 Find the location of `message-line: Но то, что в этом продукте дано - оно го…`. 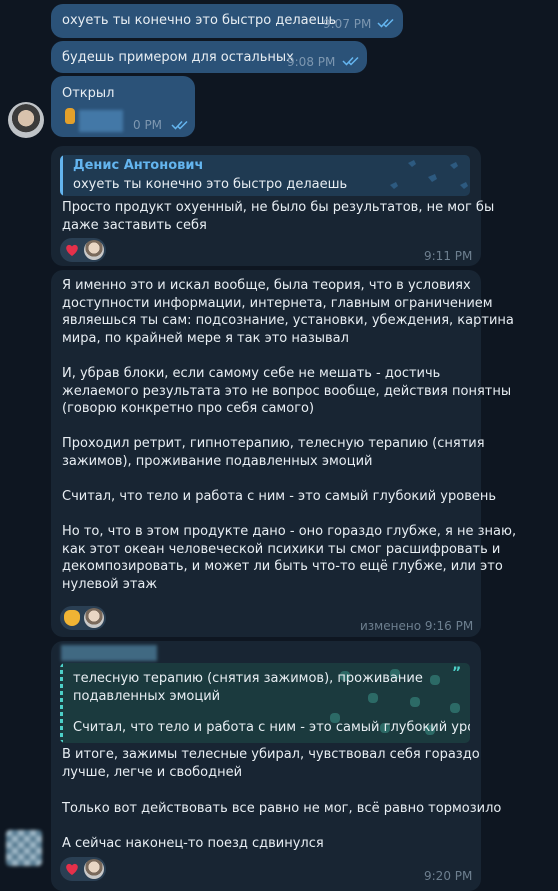

message-line: Но то, что в этом продукте дано - оно го… is located at coordinates (289, 531).